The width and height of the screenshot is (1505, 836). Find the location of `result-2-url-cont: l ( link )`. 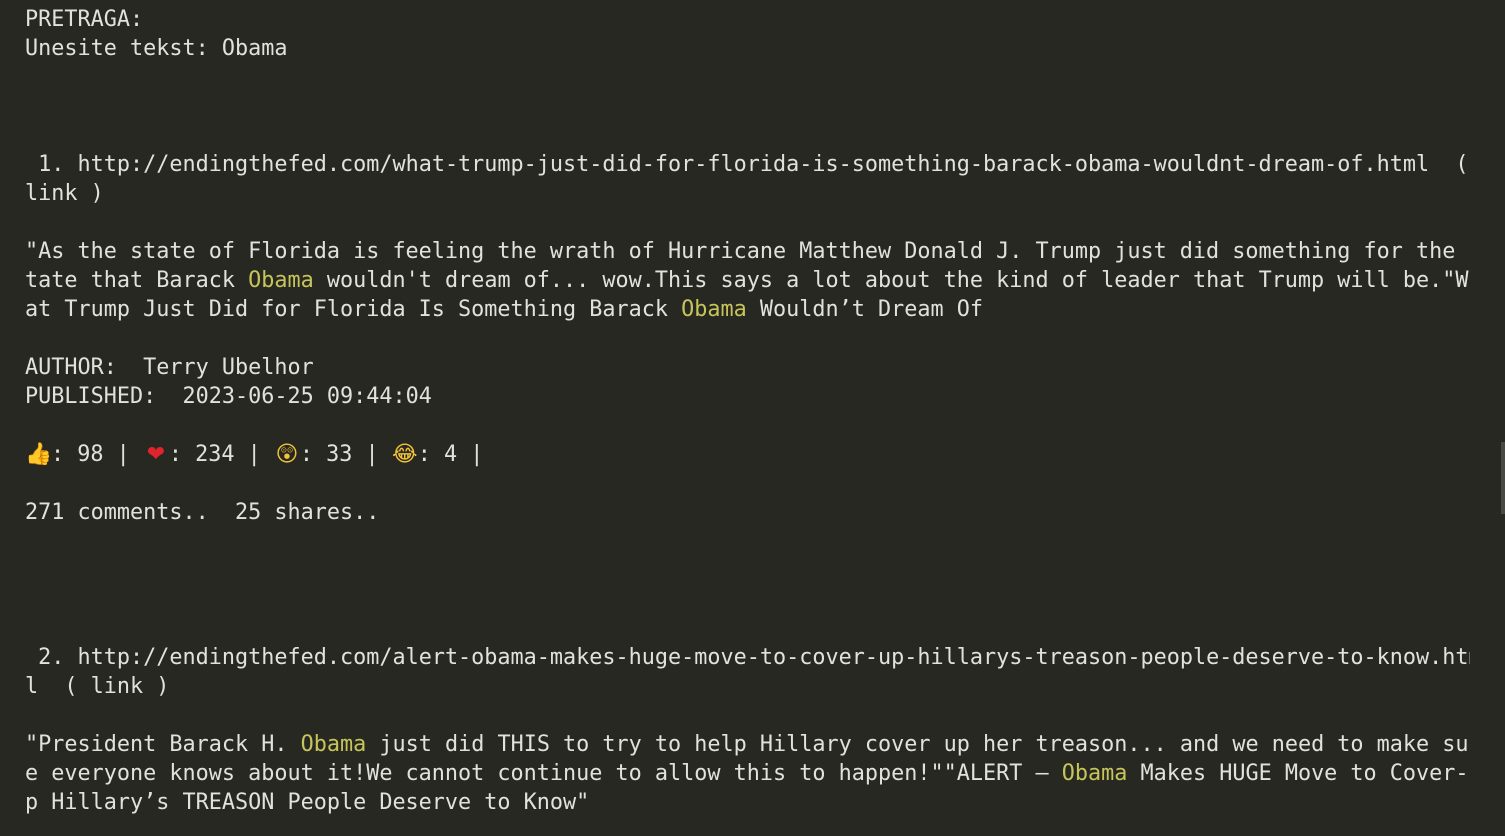

result-2-url-cont: l ( link ) is located at coordinates (747, 686).